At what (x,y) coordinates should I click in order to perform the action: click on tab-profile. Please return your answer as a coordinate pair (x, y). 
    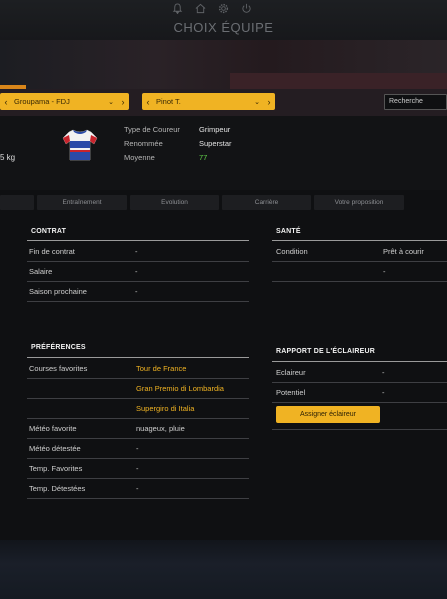
    Looking at the image, I should click on (17, 202).